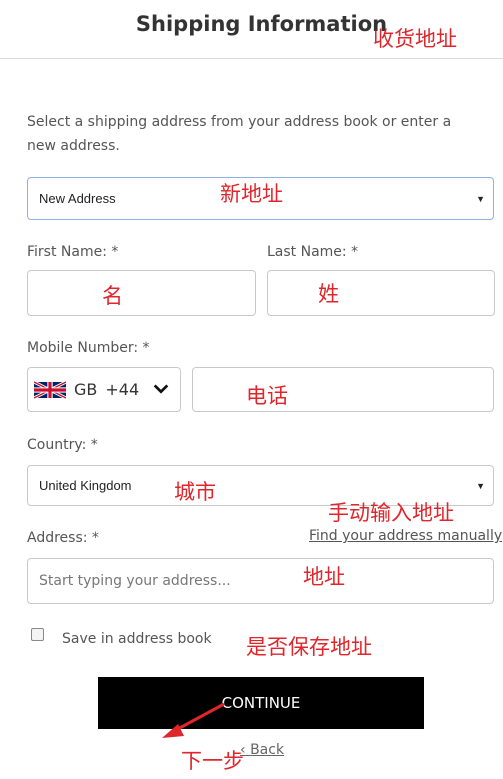 The height and width of the screenshot is (779, 503). Describe the element at coordinates (391, 513) in the screenshot. I see `annotation-manual-address: 手动输入地址` at that location.